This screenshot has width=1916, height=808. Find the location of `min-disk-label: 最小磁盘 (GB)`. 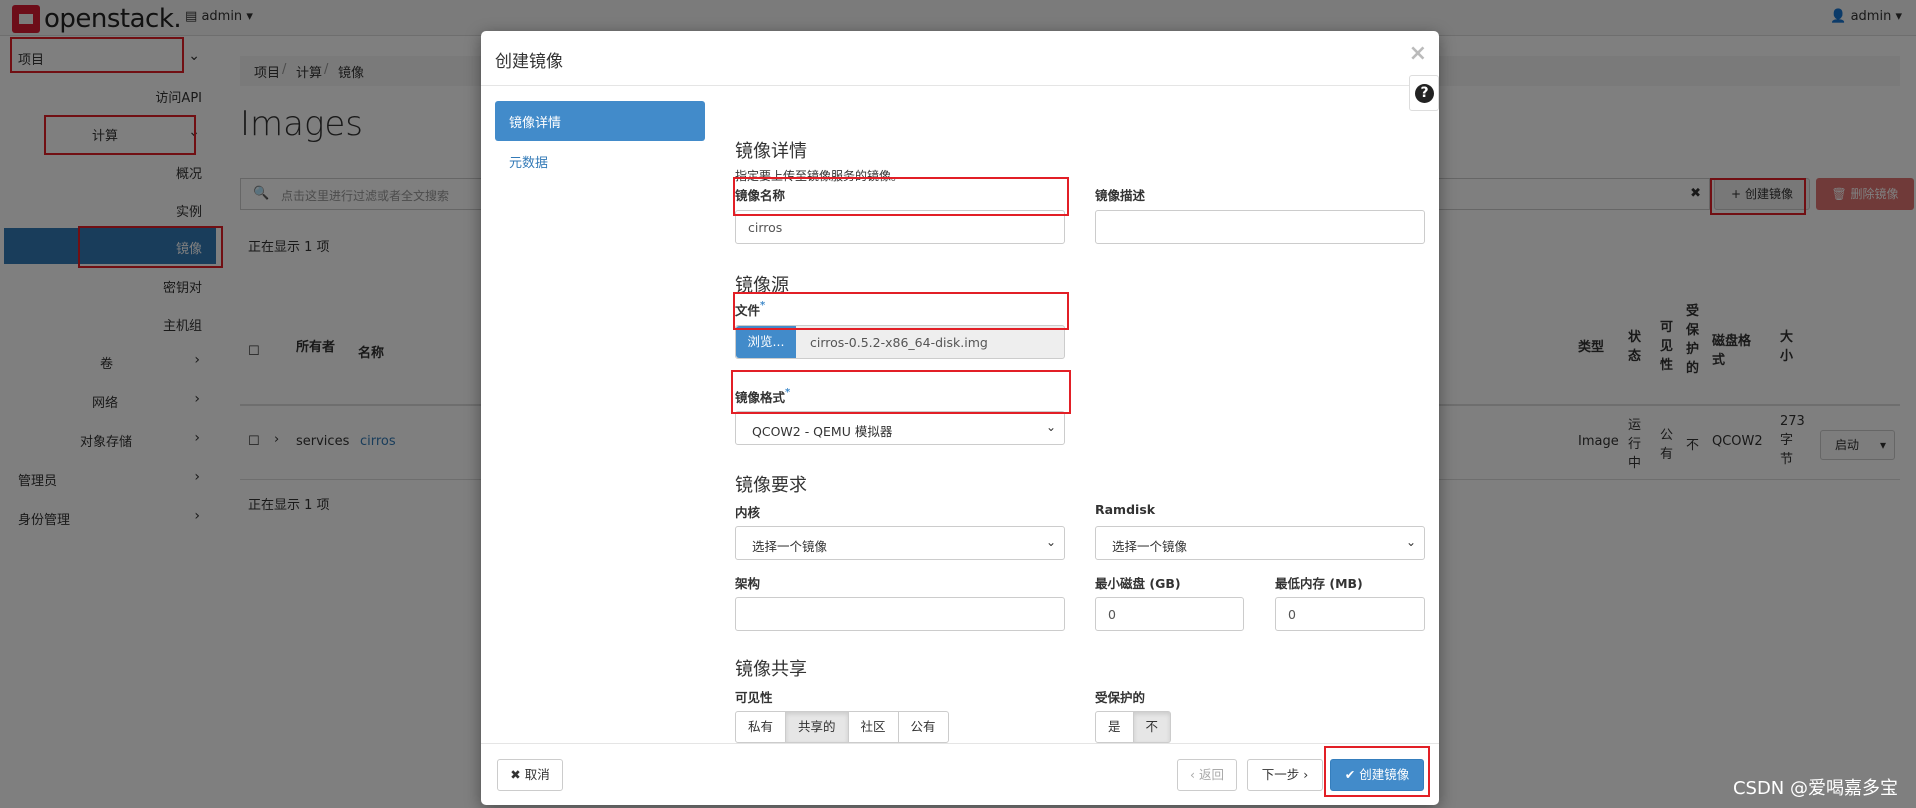

min-disk-label: 最小磁盘 (GB) is located at coordinates (1138, 583).